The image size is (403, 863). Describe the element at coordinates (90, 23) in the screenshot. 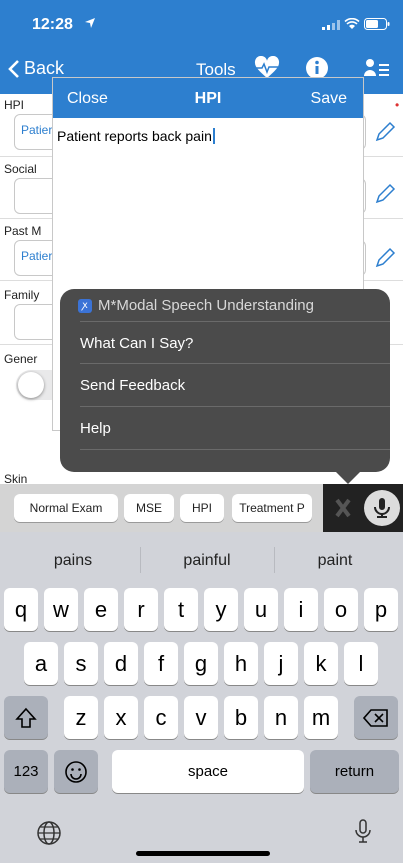

I see `location-arrow-icon` at that location.